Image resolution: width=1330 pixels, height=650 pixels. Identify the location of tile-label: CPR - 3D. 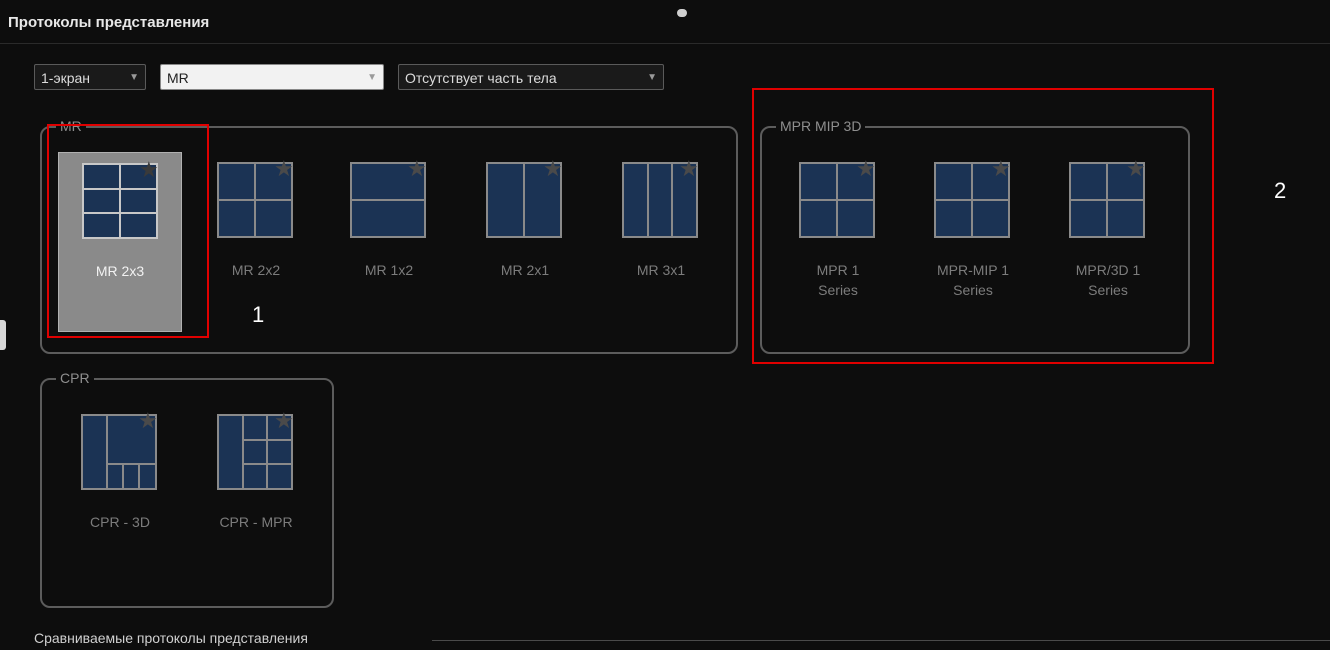
(120, 522).